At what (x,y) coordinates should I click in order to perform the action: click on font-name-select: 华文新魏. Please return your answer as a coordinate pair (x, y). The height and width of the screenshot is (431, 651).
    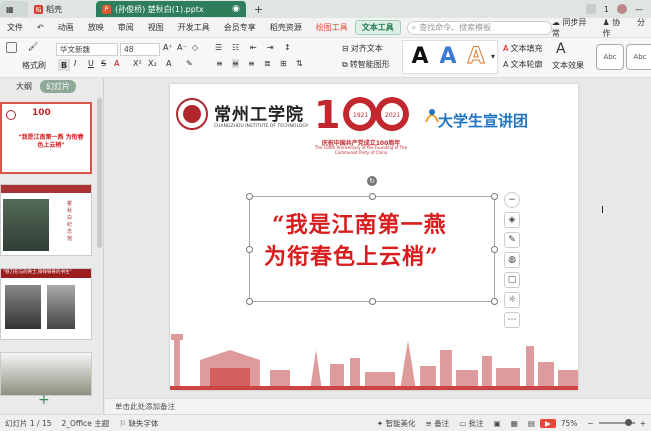
    Looking at the image, I should click on (87, 49).